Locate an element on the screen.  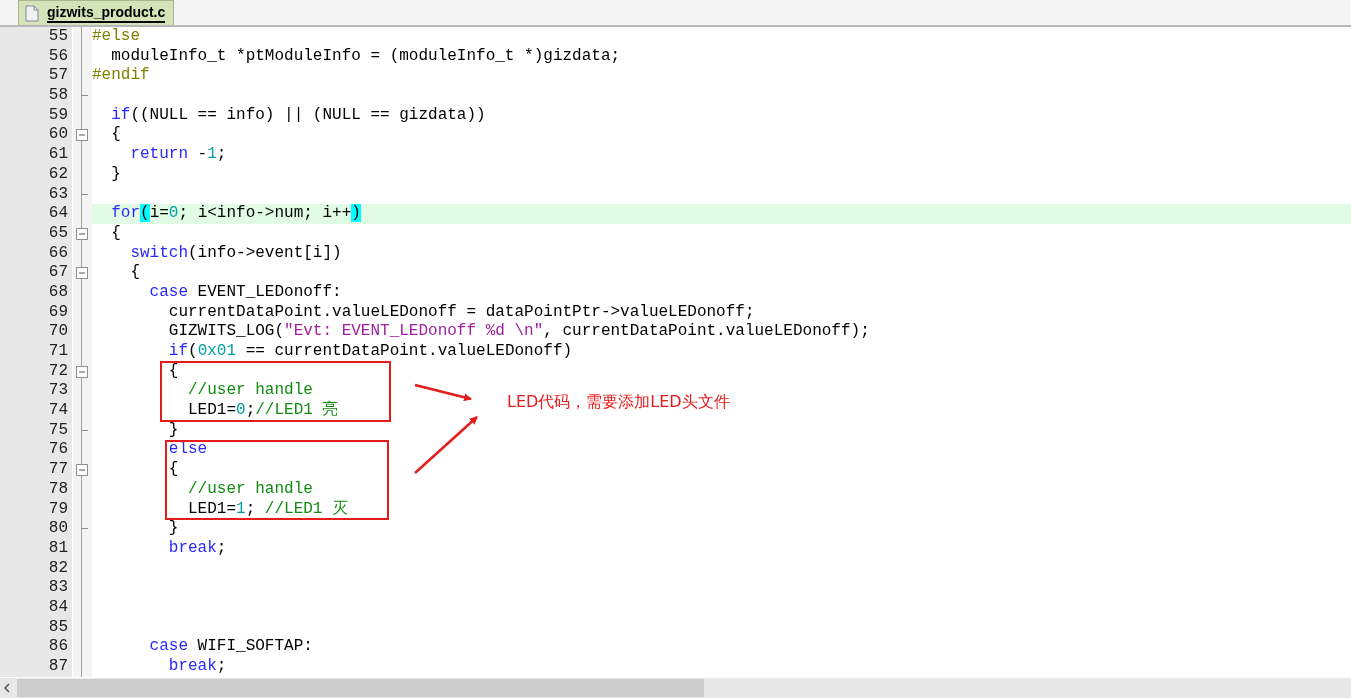
code-line: case WIFI_SOFTAP: is located at coordinates (230, 646).